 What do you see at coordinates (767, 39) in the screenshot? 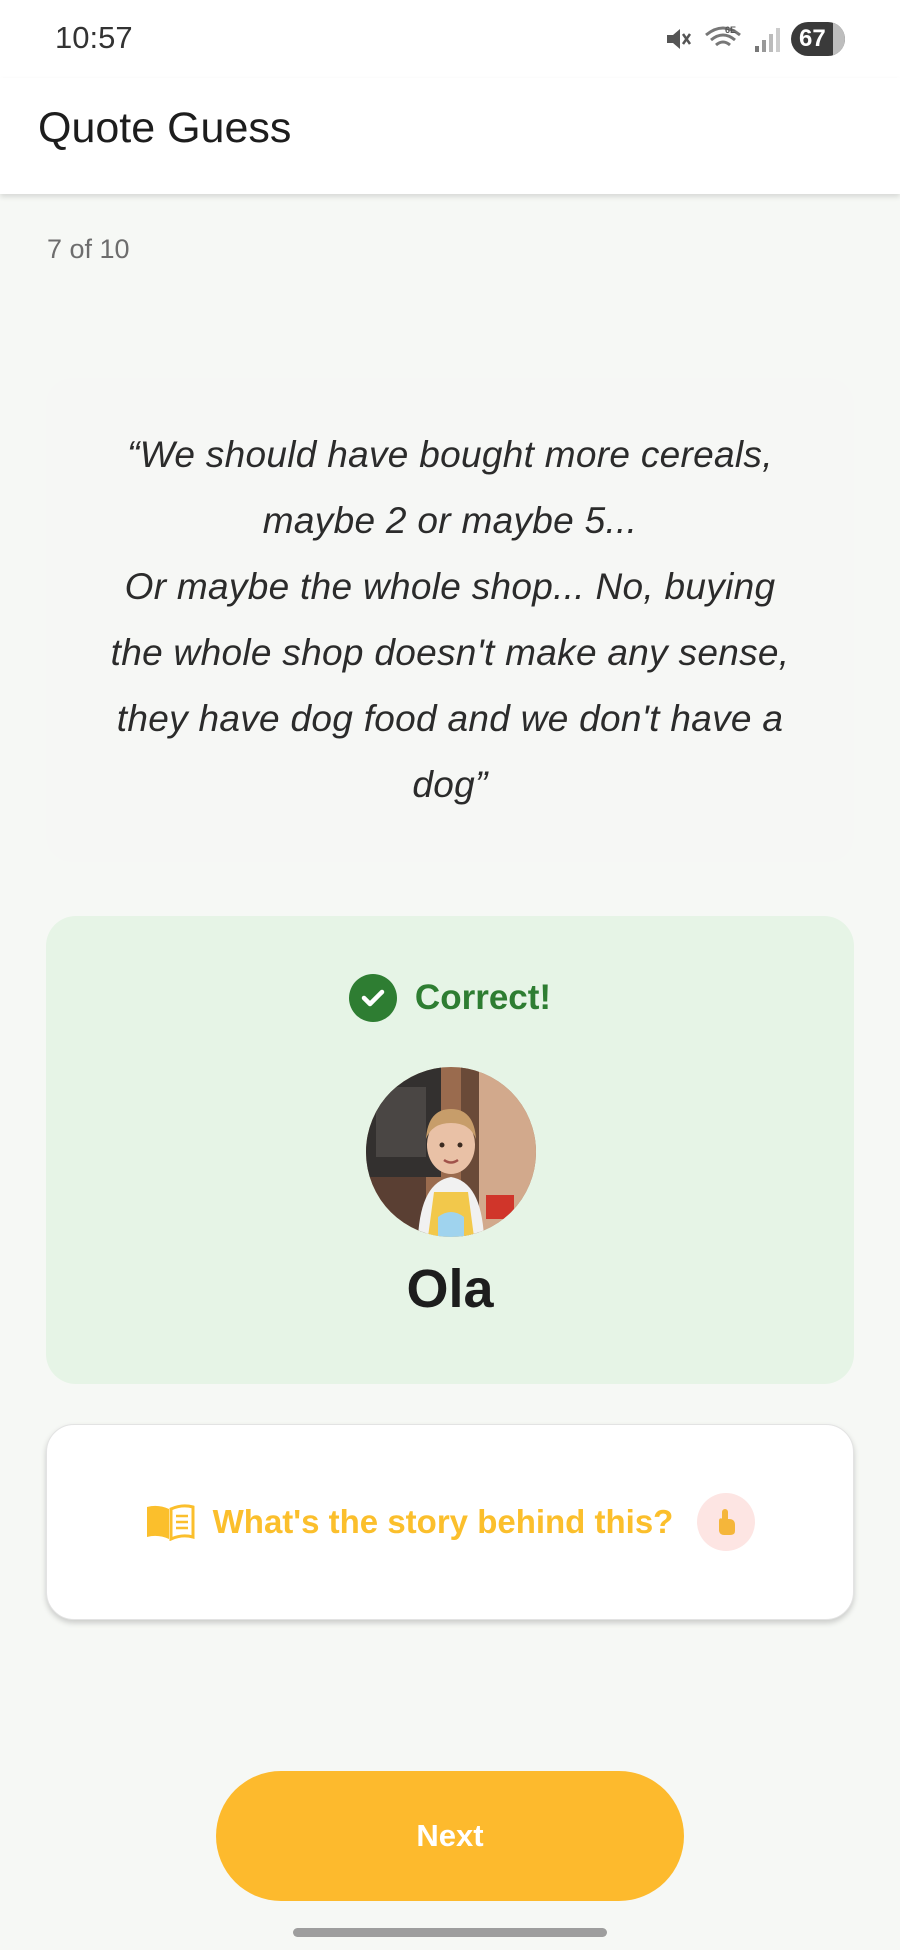
I see `signal-icon` at bounding box center [767, 39].